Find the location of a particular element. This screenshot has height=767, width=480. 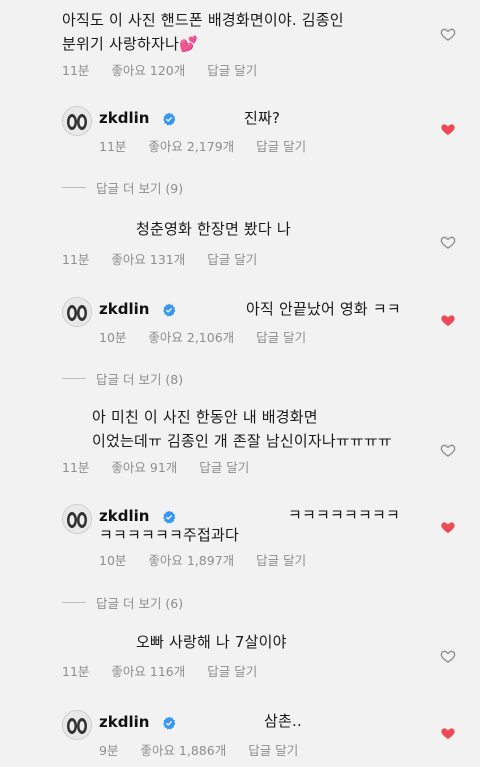

comment-text: 청춘영화 한장면 봤다 나 is located at coordinates (213, 229).